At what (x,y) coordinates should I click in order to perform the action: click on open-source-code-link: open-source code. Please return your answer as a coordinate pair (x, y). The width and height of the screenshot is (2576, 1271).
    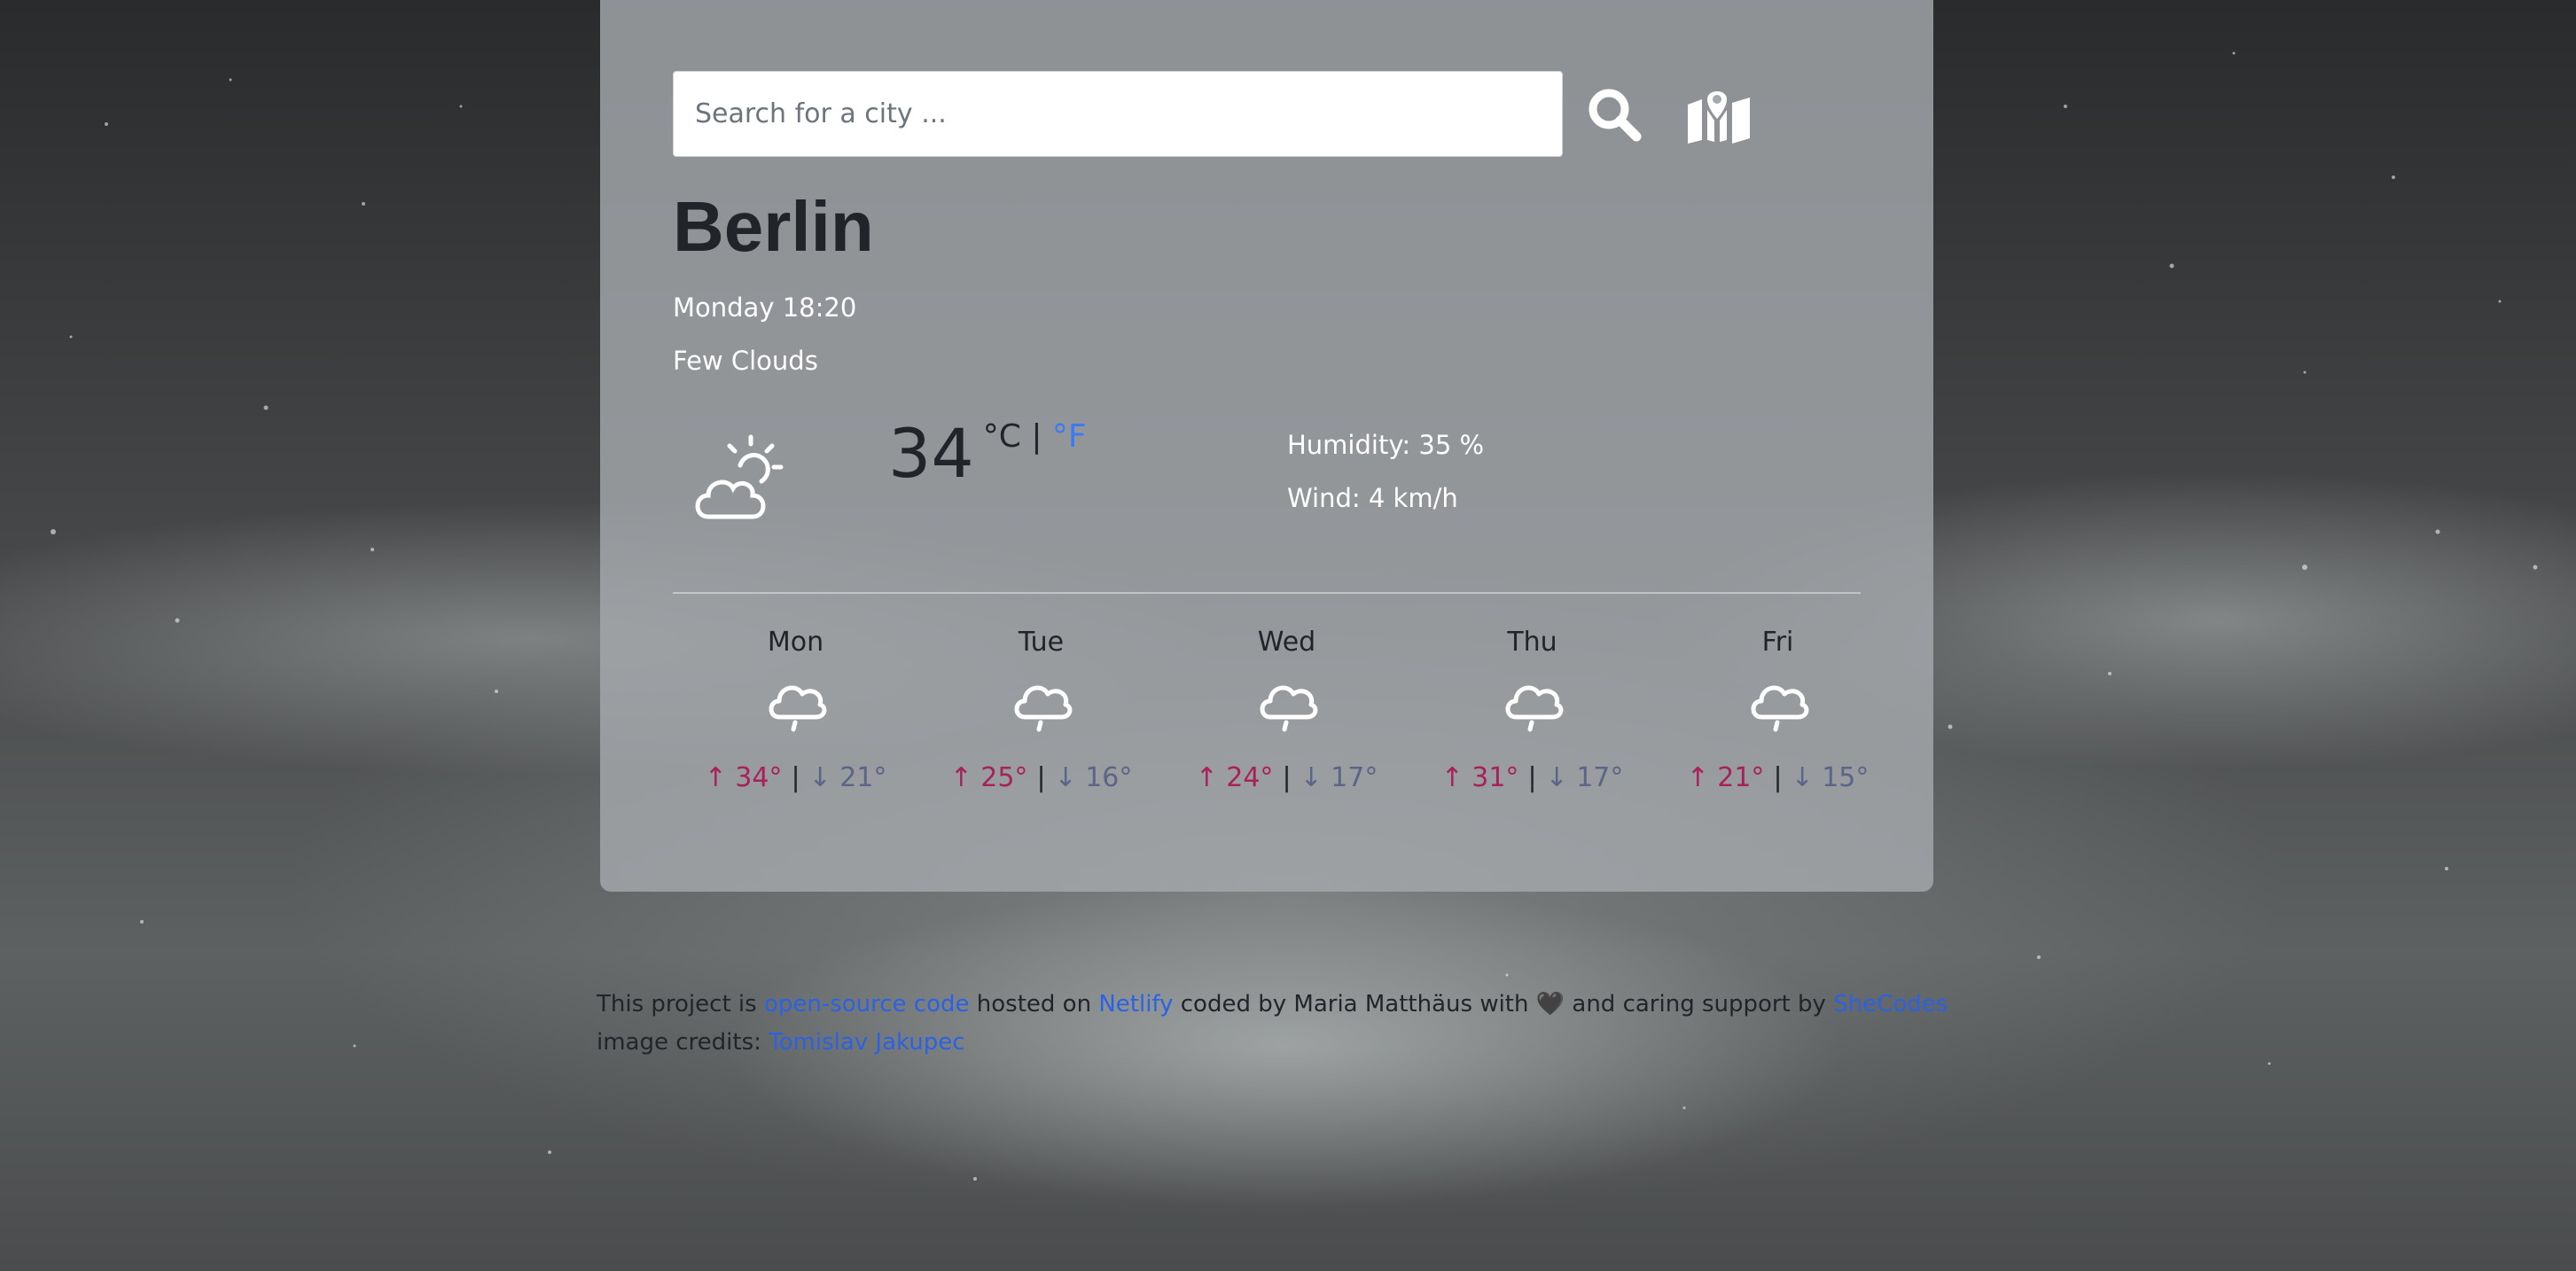
    Looking at the image, I should click on (867, 1004).